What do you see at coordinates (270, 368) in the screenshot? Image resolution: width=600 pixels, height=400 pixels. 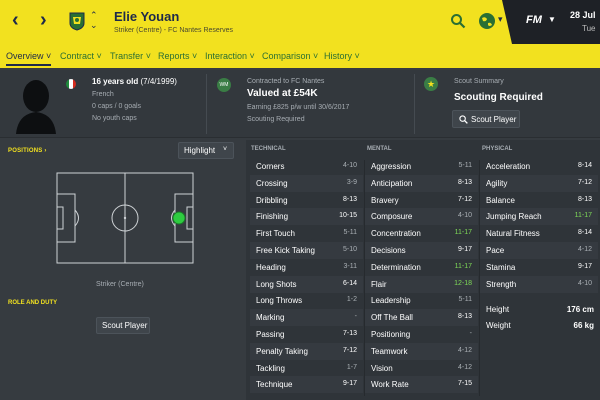 I see `attribute-name: Tackling` at bounding box center [270, 368].